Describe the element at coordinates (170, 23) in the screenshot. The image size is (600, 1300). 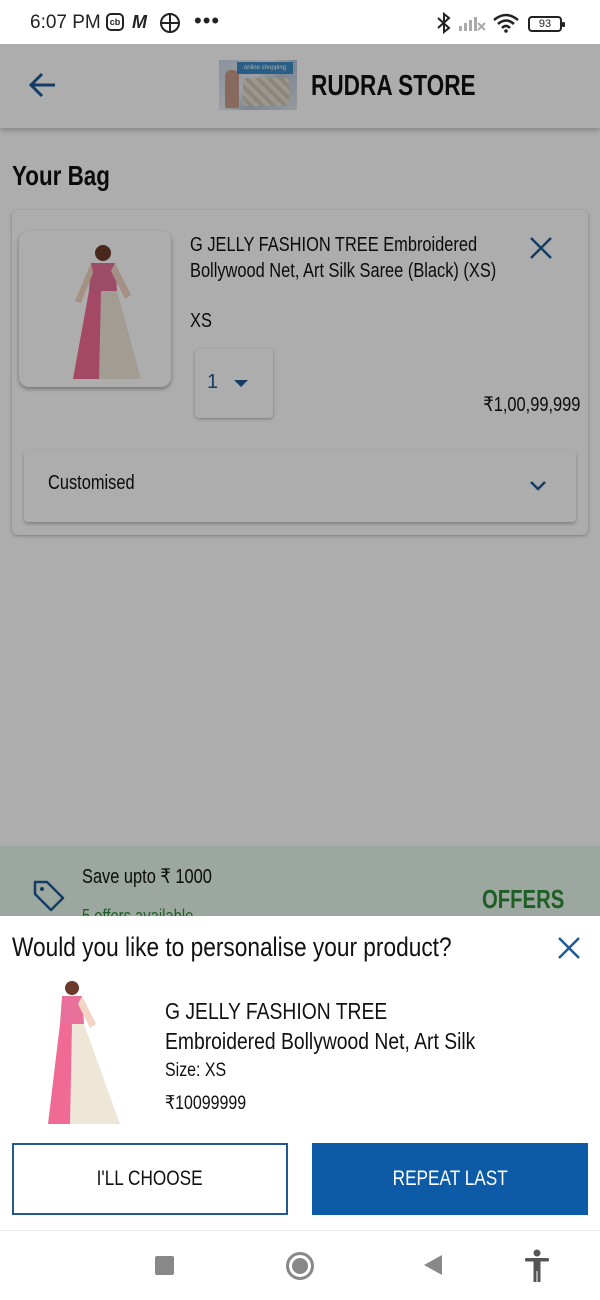
I see `ball-icon` at that location.